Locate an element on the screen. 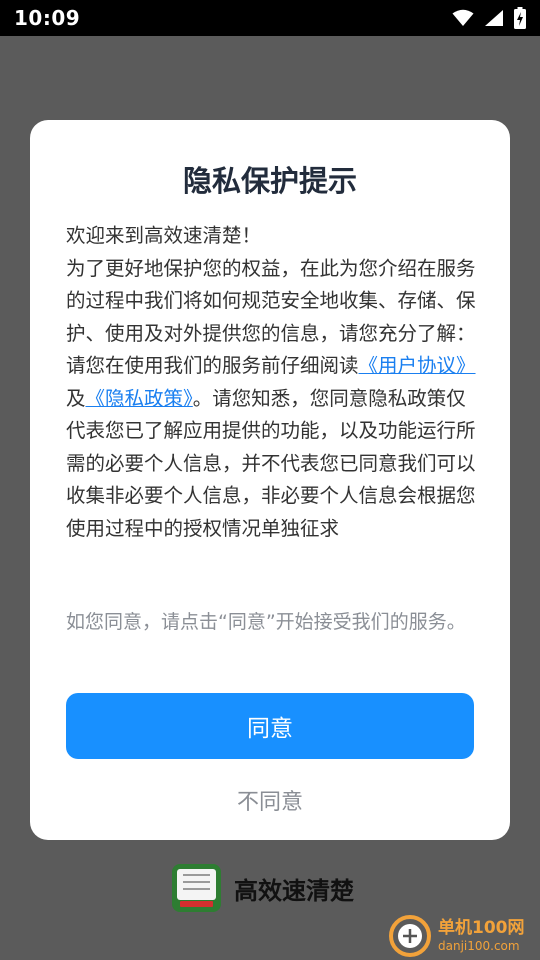 The height and width of the screenshot is (960, 540). watermark-text: 单机100网 is located at coordinates (481, 928).